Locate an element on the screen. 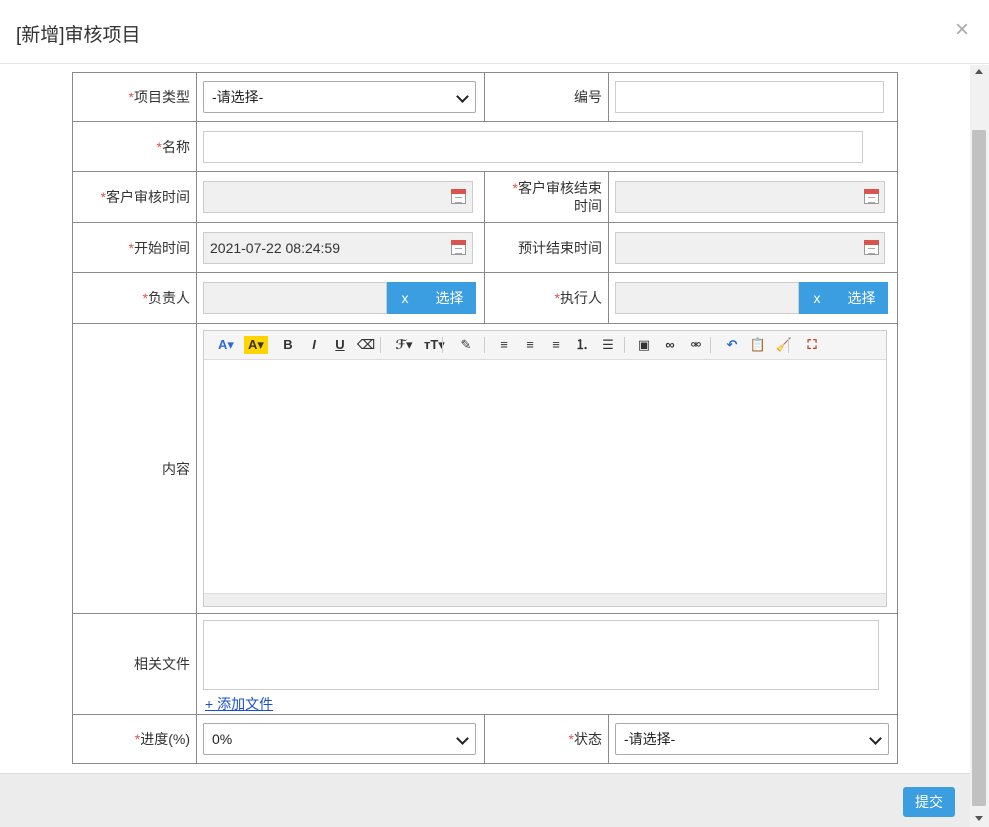 The width and height of the screenshot is (989, 827). owner-choose-button: 选择 is located at coordinates (449, 298).